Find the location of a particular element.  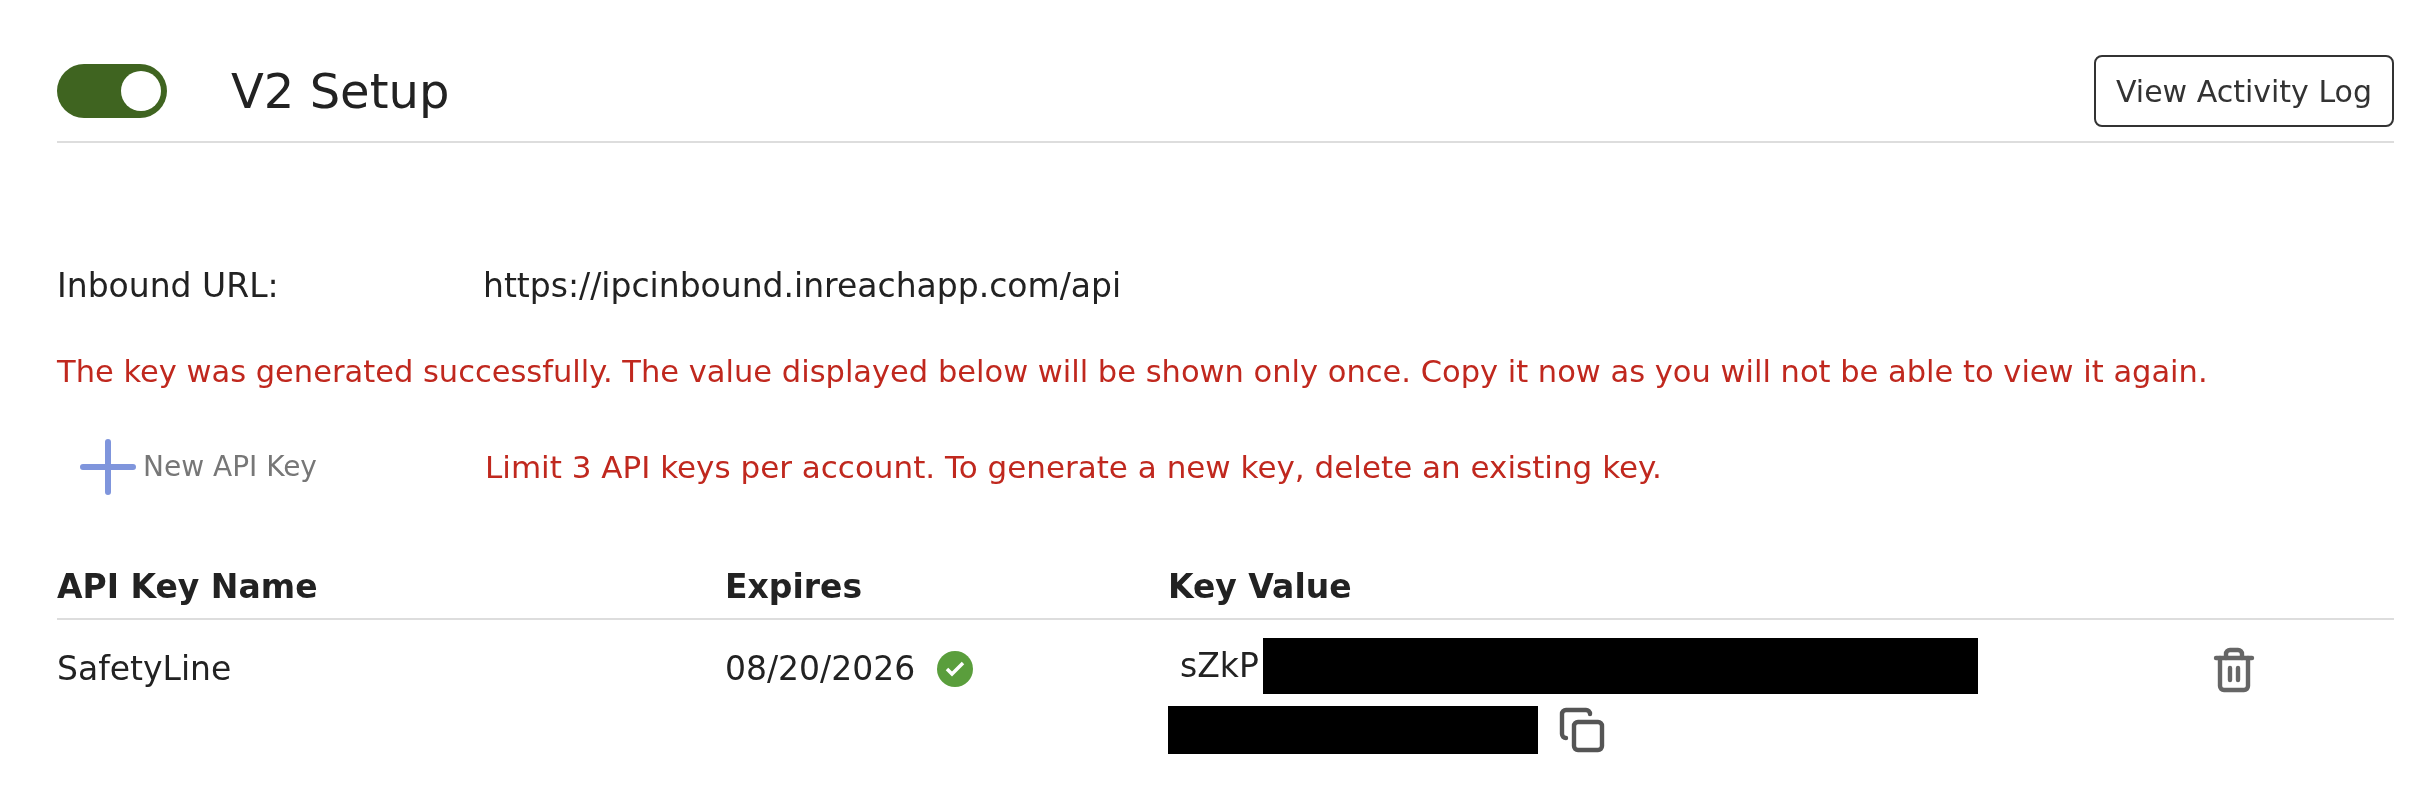

page-title: V2 Setup is located at coordinates (340, 91).